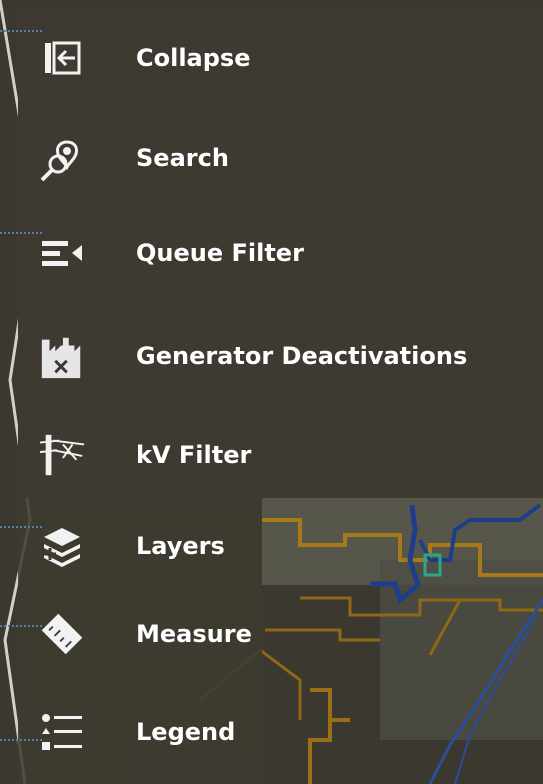 Image resolution: width=543 pixels, height=784 pixels. I want to click on measure-label: Measure, so click(194, 634).